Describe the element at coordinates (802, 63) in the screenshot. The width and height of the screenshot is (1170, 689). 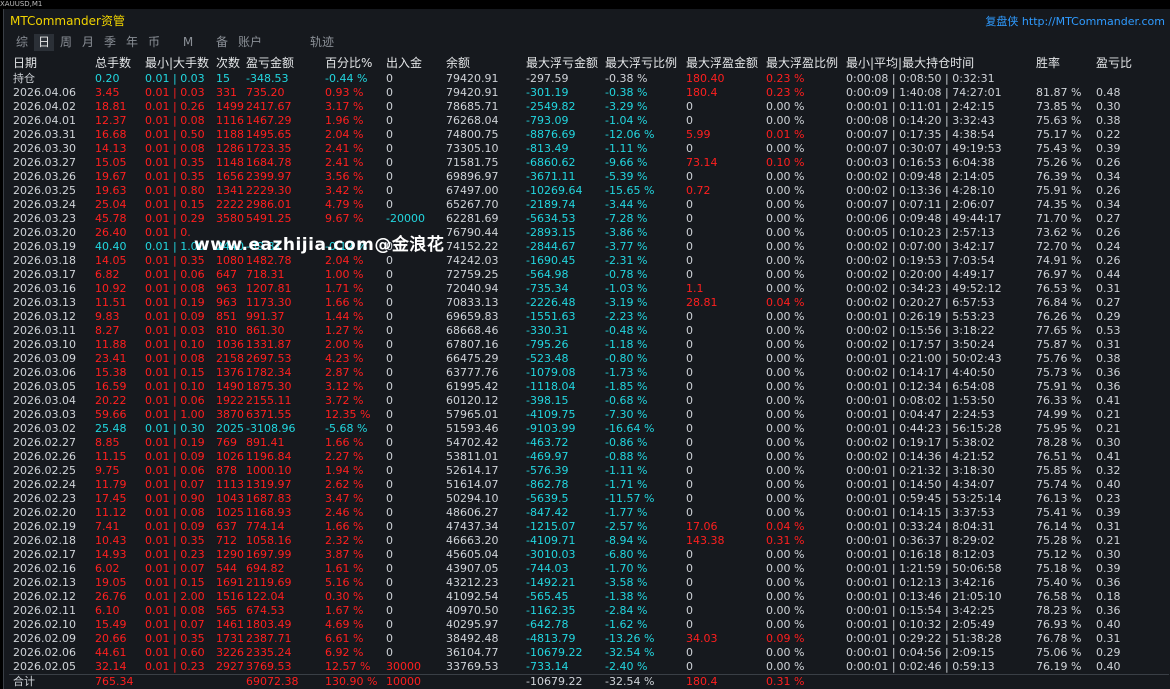
I see `column-header: 最大浮盈比例` at that location.